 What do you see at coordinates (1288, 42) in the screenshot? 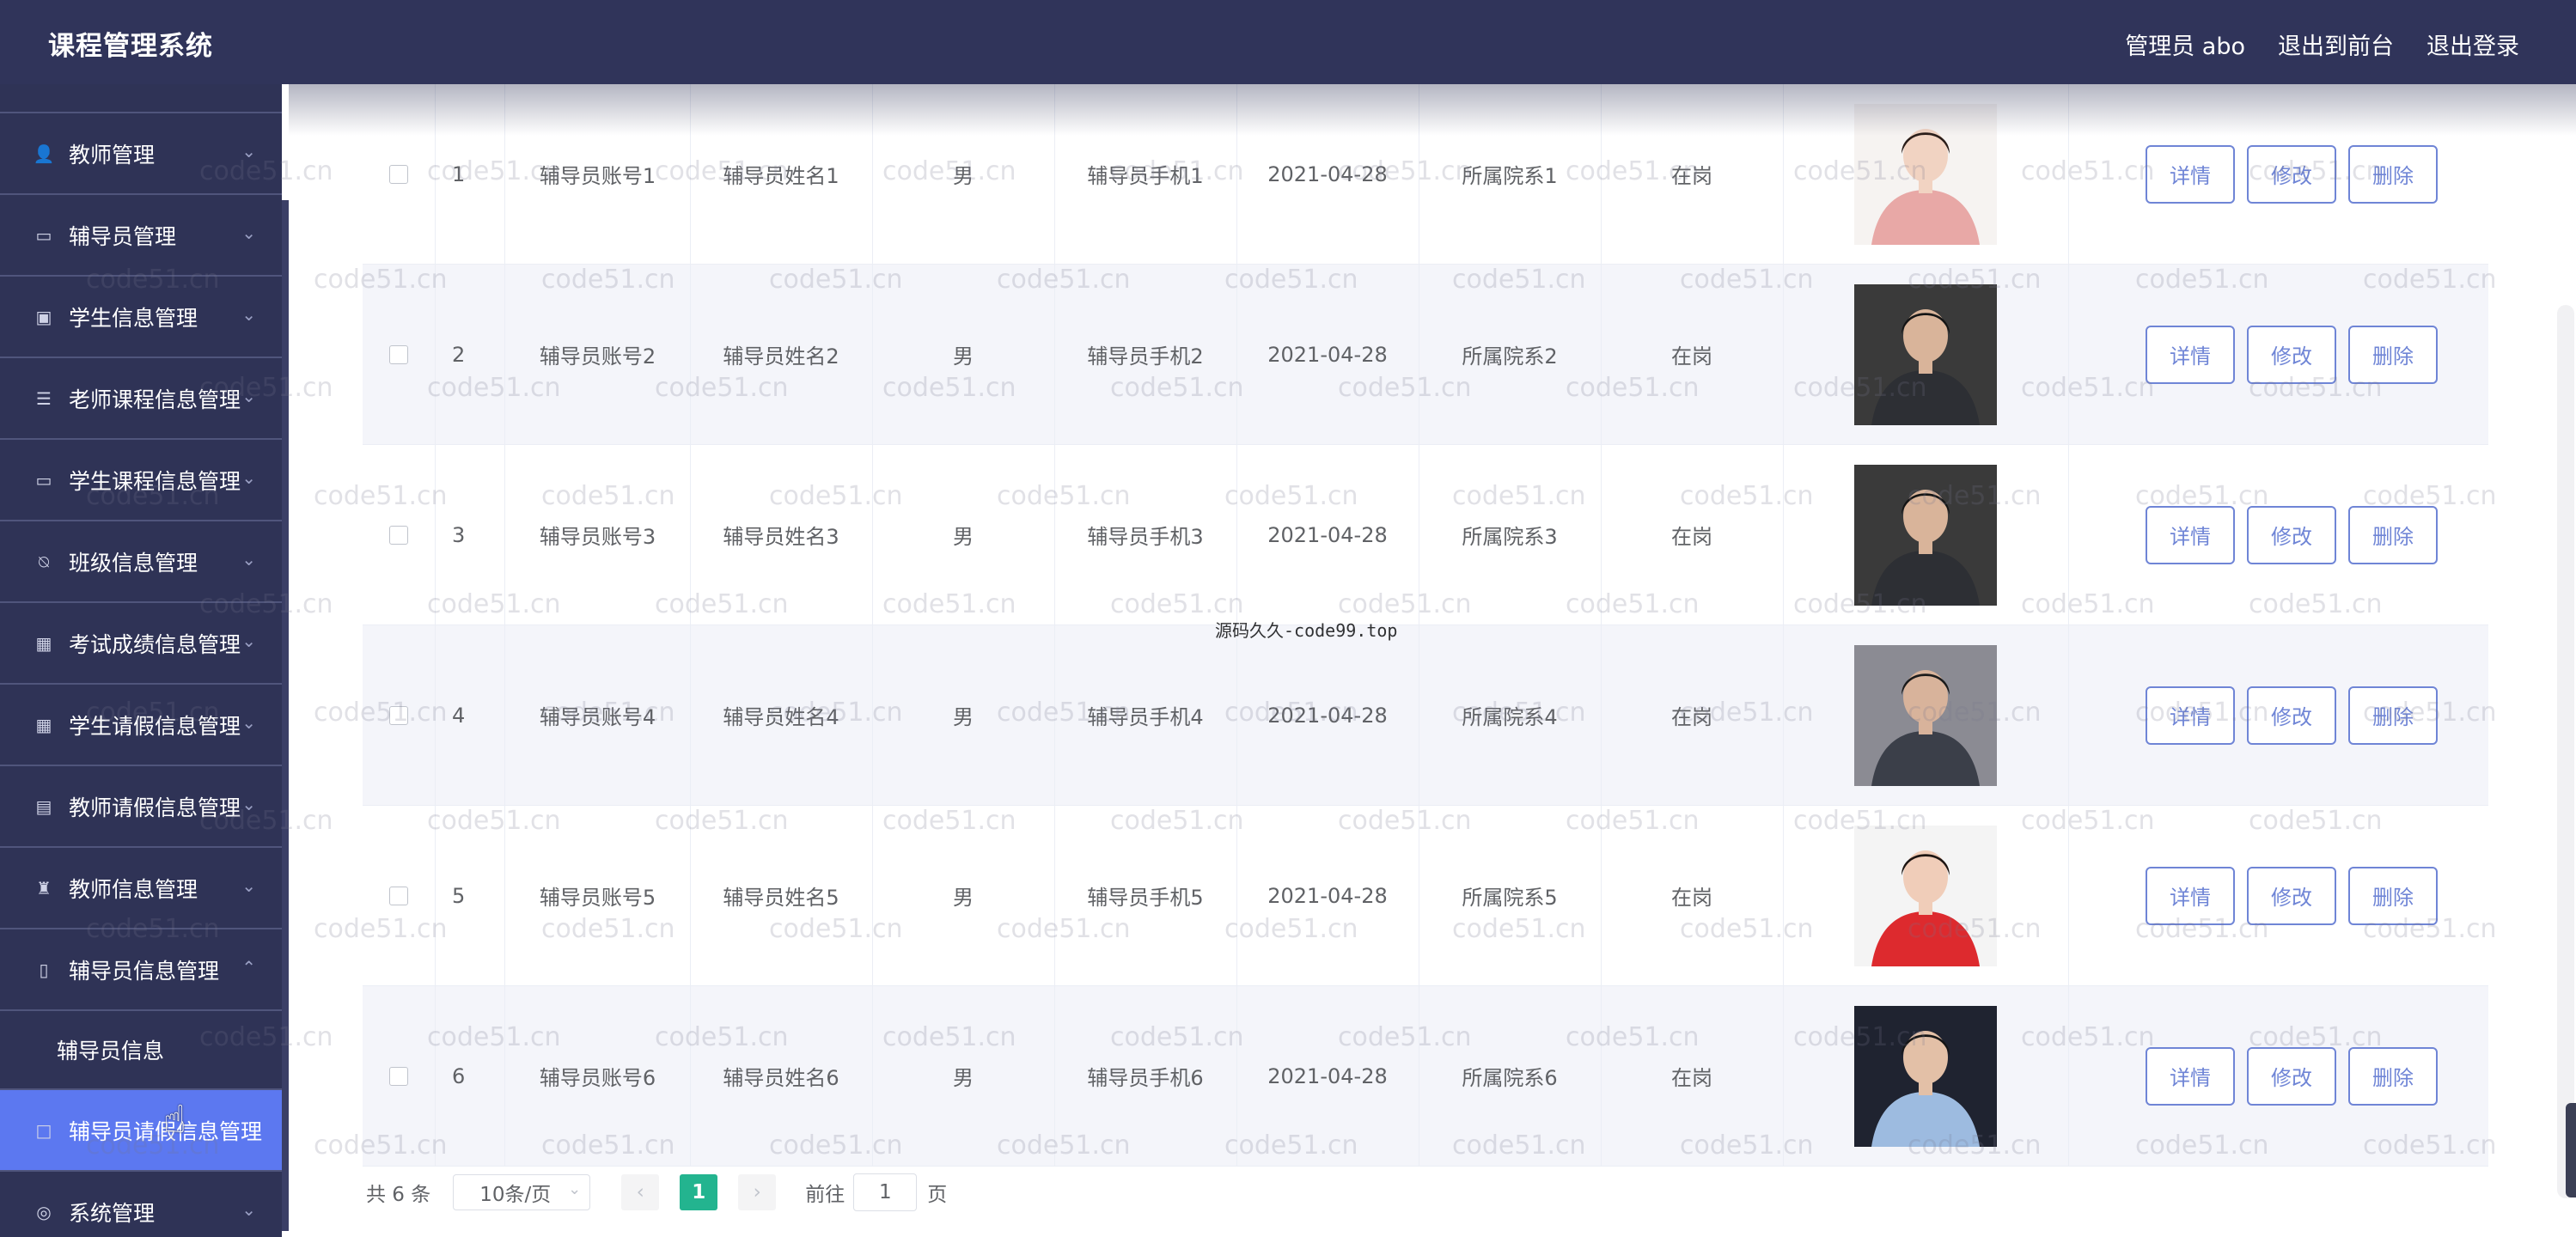
I see `top-header: 课程管理系统 管理员 abo 退出到前台 退出登录` at bounding box center [1288, 42].